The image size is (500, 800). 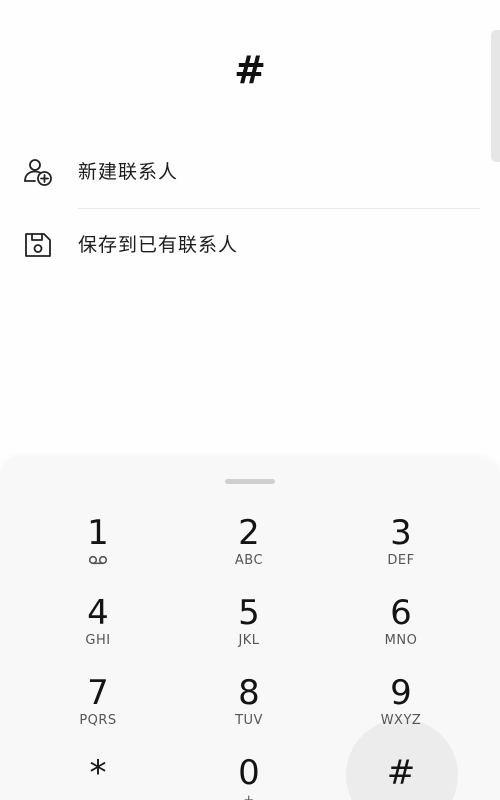 What do you see at coordinates (401, 773) in the screenshot?
I see `key-hash-digit: #` at bounding box center [401, 773].